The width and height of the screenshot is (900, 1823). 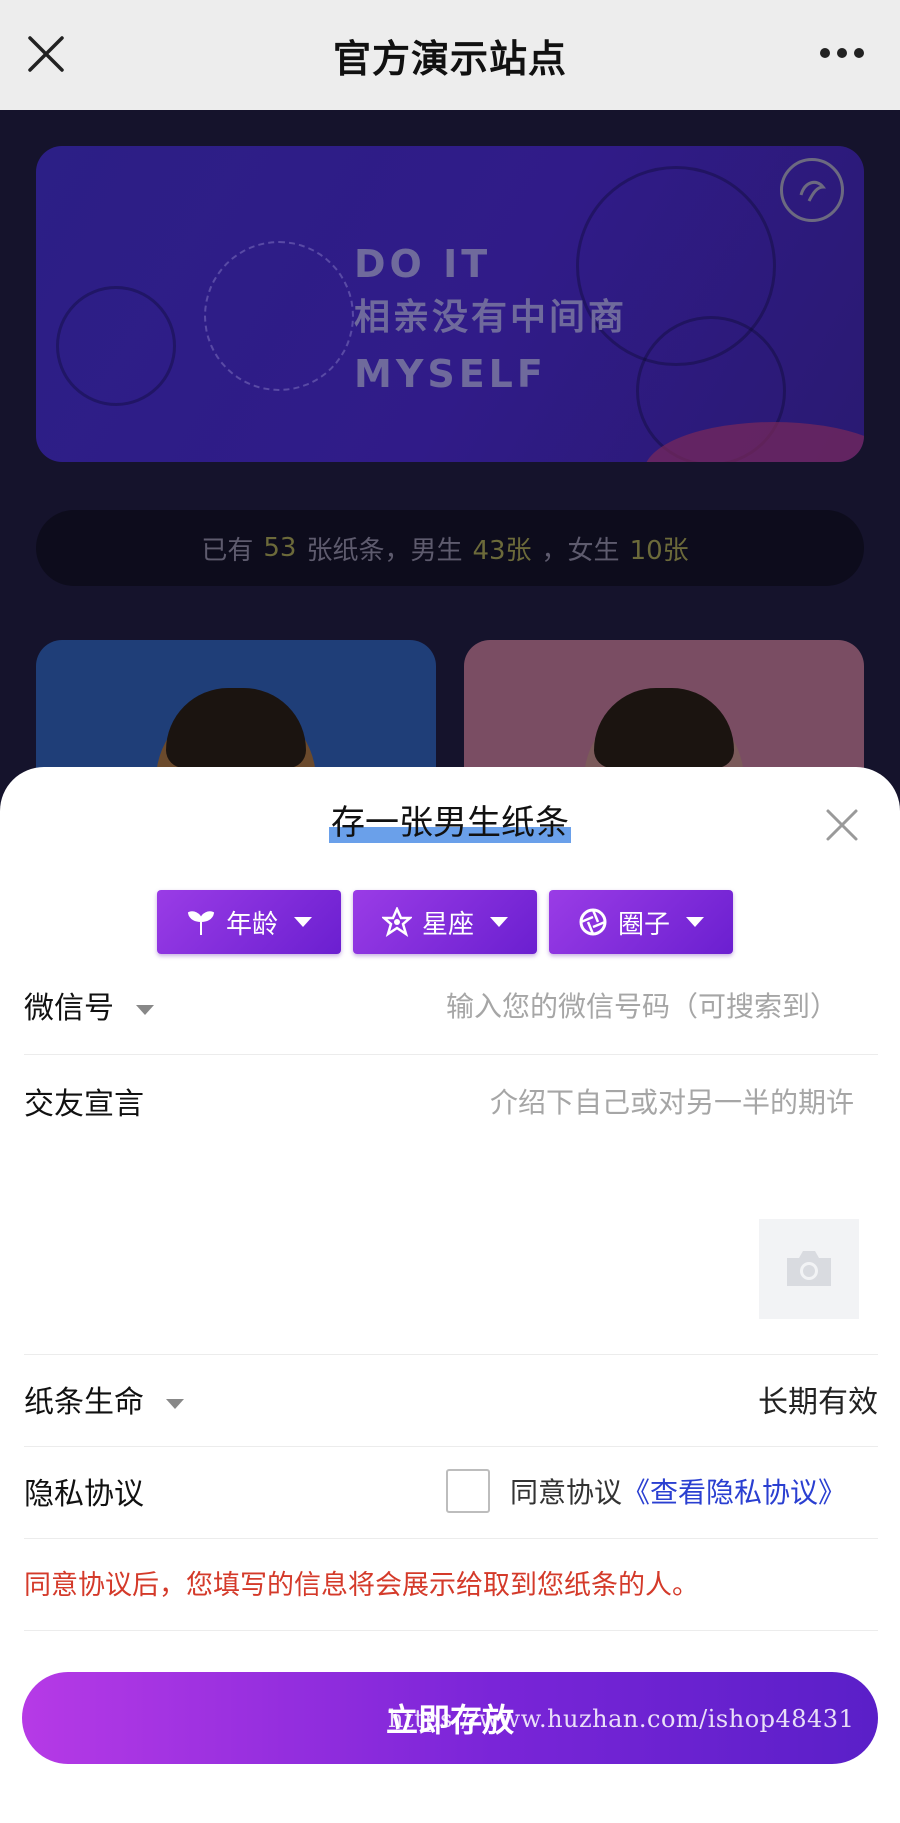 What do you see at coordinates (279, 316) in the screenshot?
I see `badge-ring` at bounding box center [279, 316].